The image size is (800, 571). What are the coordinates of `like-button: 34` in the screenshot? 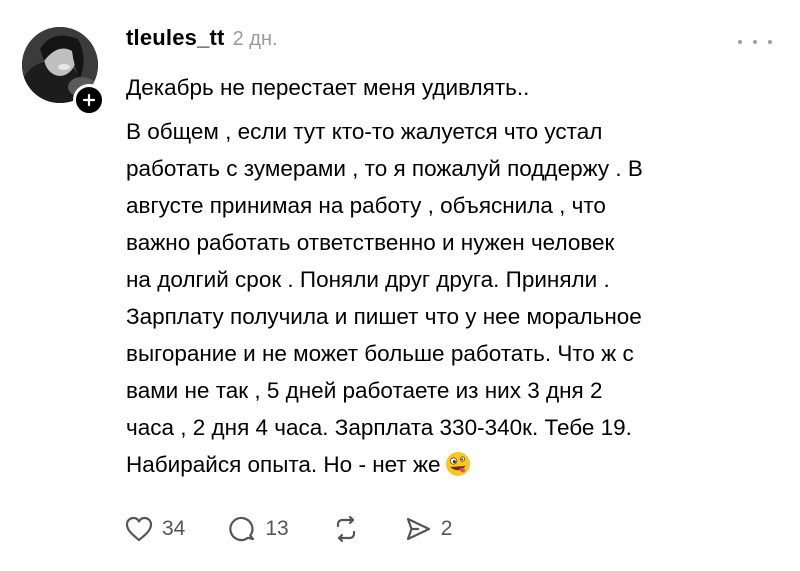 It's located at (154, 529).